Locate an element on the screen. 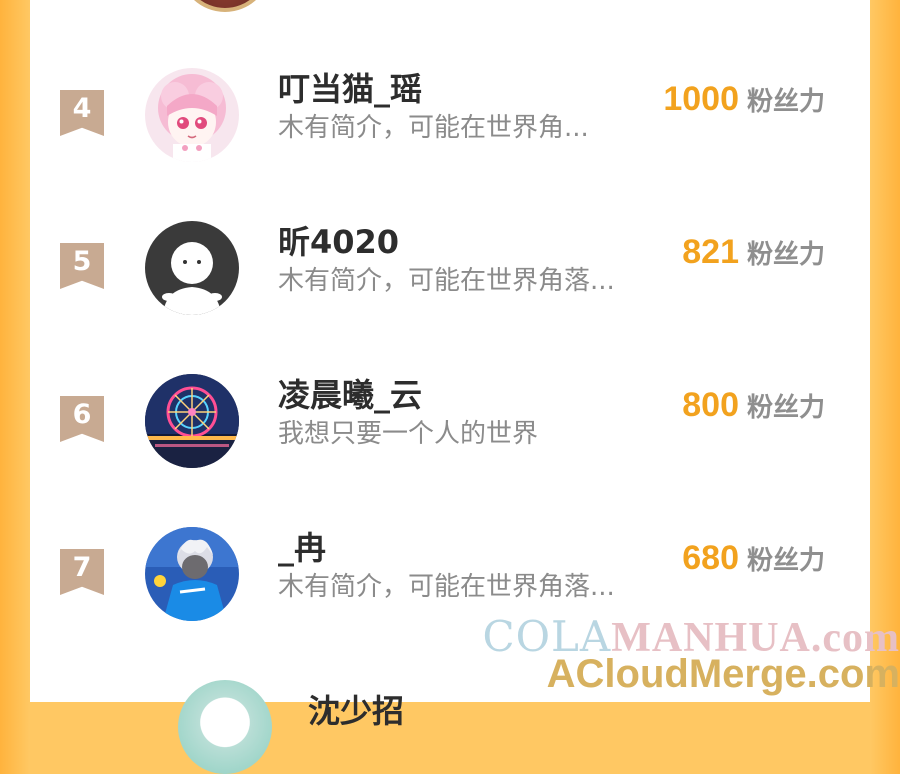 The width and height of the screenshot is (900, 774). default-avatar-icon is located at coordinates (192, 268).